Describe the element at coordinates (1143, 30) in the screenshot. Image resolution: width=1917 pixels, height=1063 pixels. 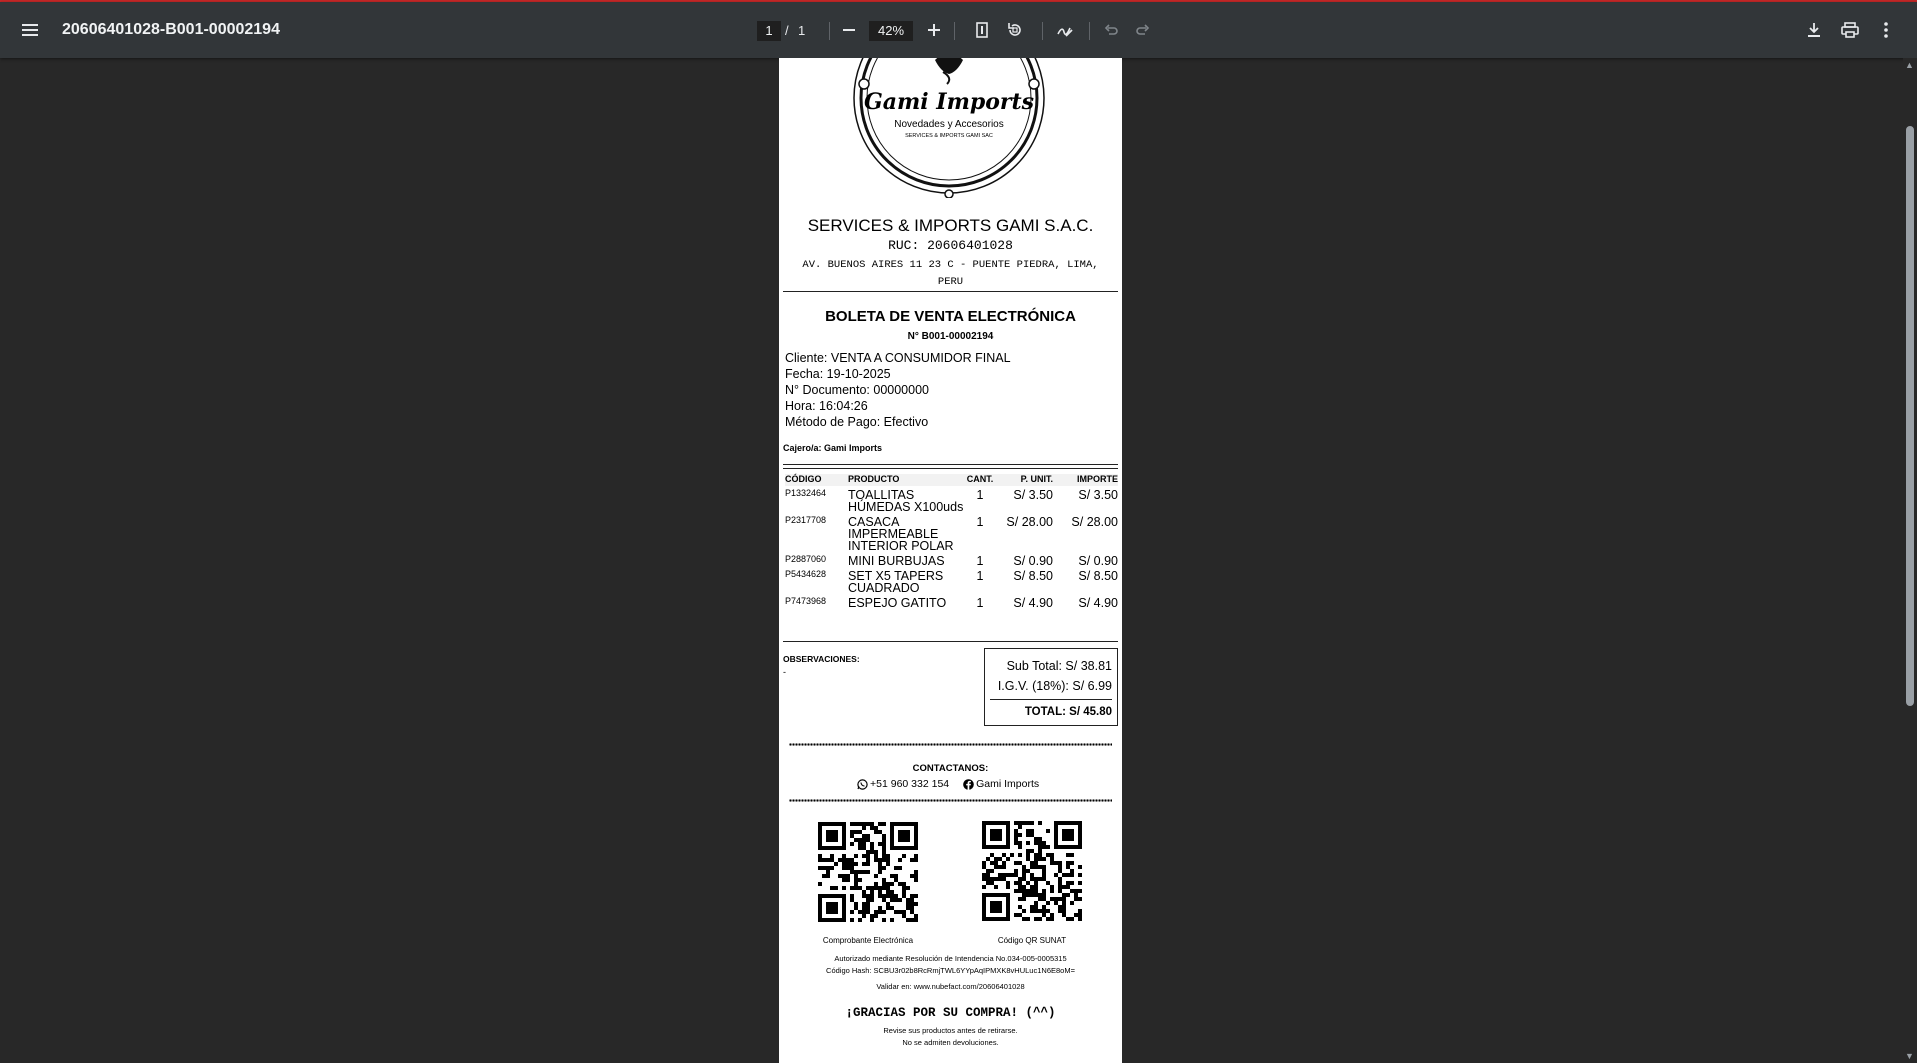
I see `redo-icon` at that location.